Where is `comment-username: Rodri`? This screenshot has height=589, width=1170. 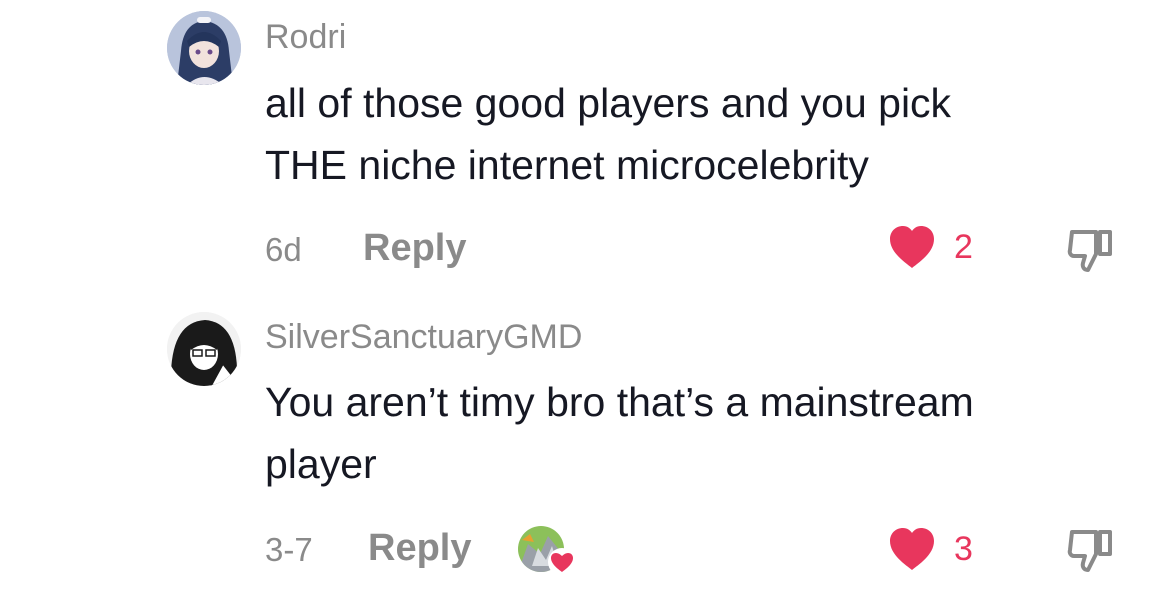 comment-username: Rodri is located at coordinates (305, 37).